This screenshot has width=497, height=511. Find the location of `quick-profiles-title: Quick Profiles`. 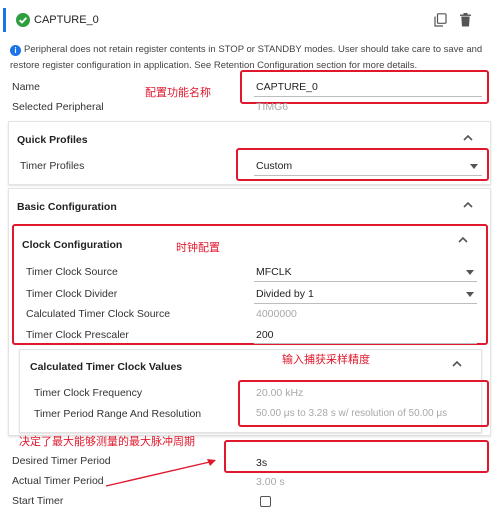

quick-profiles-title: Quick Profiles is located at coordinates (52, 140).